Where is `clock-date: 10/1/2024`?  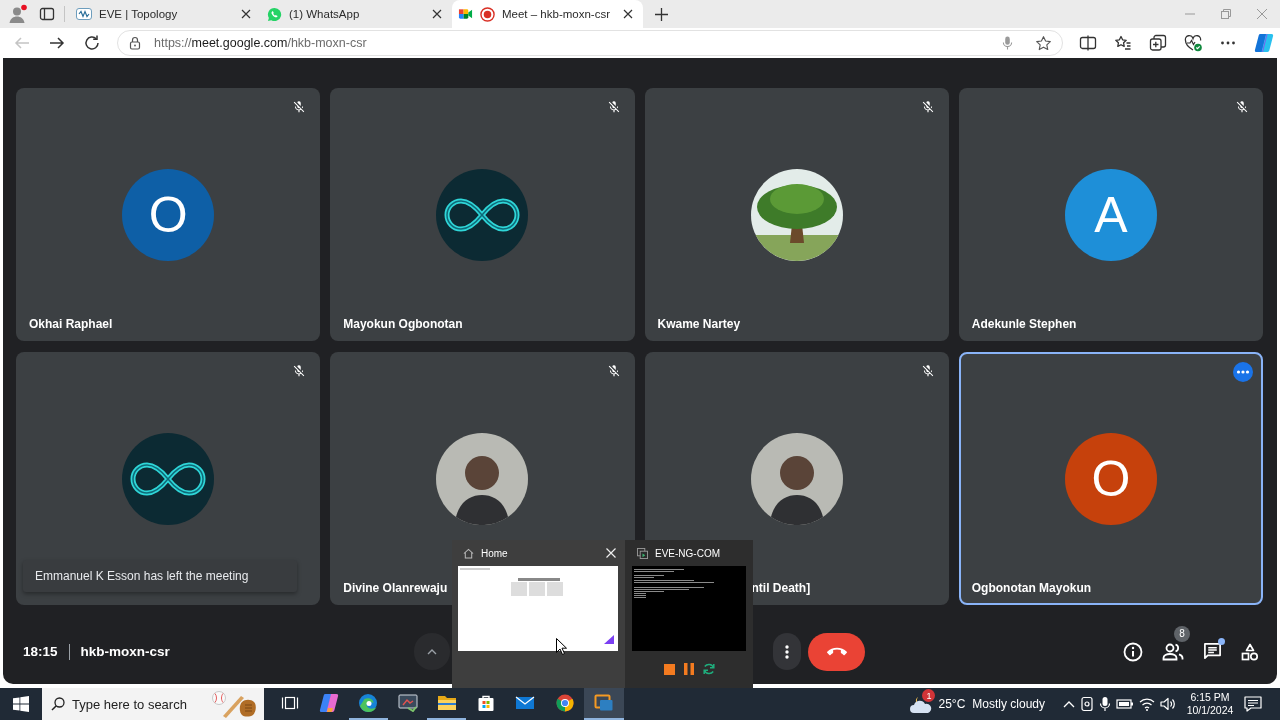 clock-date: 10/1/2024 is located at coordinates (1210, 710).